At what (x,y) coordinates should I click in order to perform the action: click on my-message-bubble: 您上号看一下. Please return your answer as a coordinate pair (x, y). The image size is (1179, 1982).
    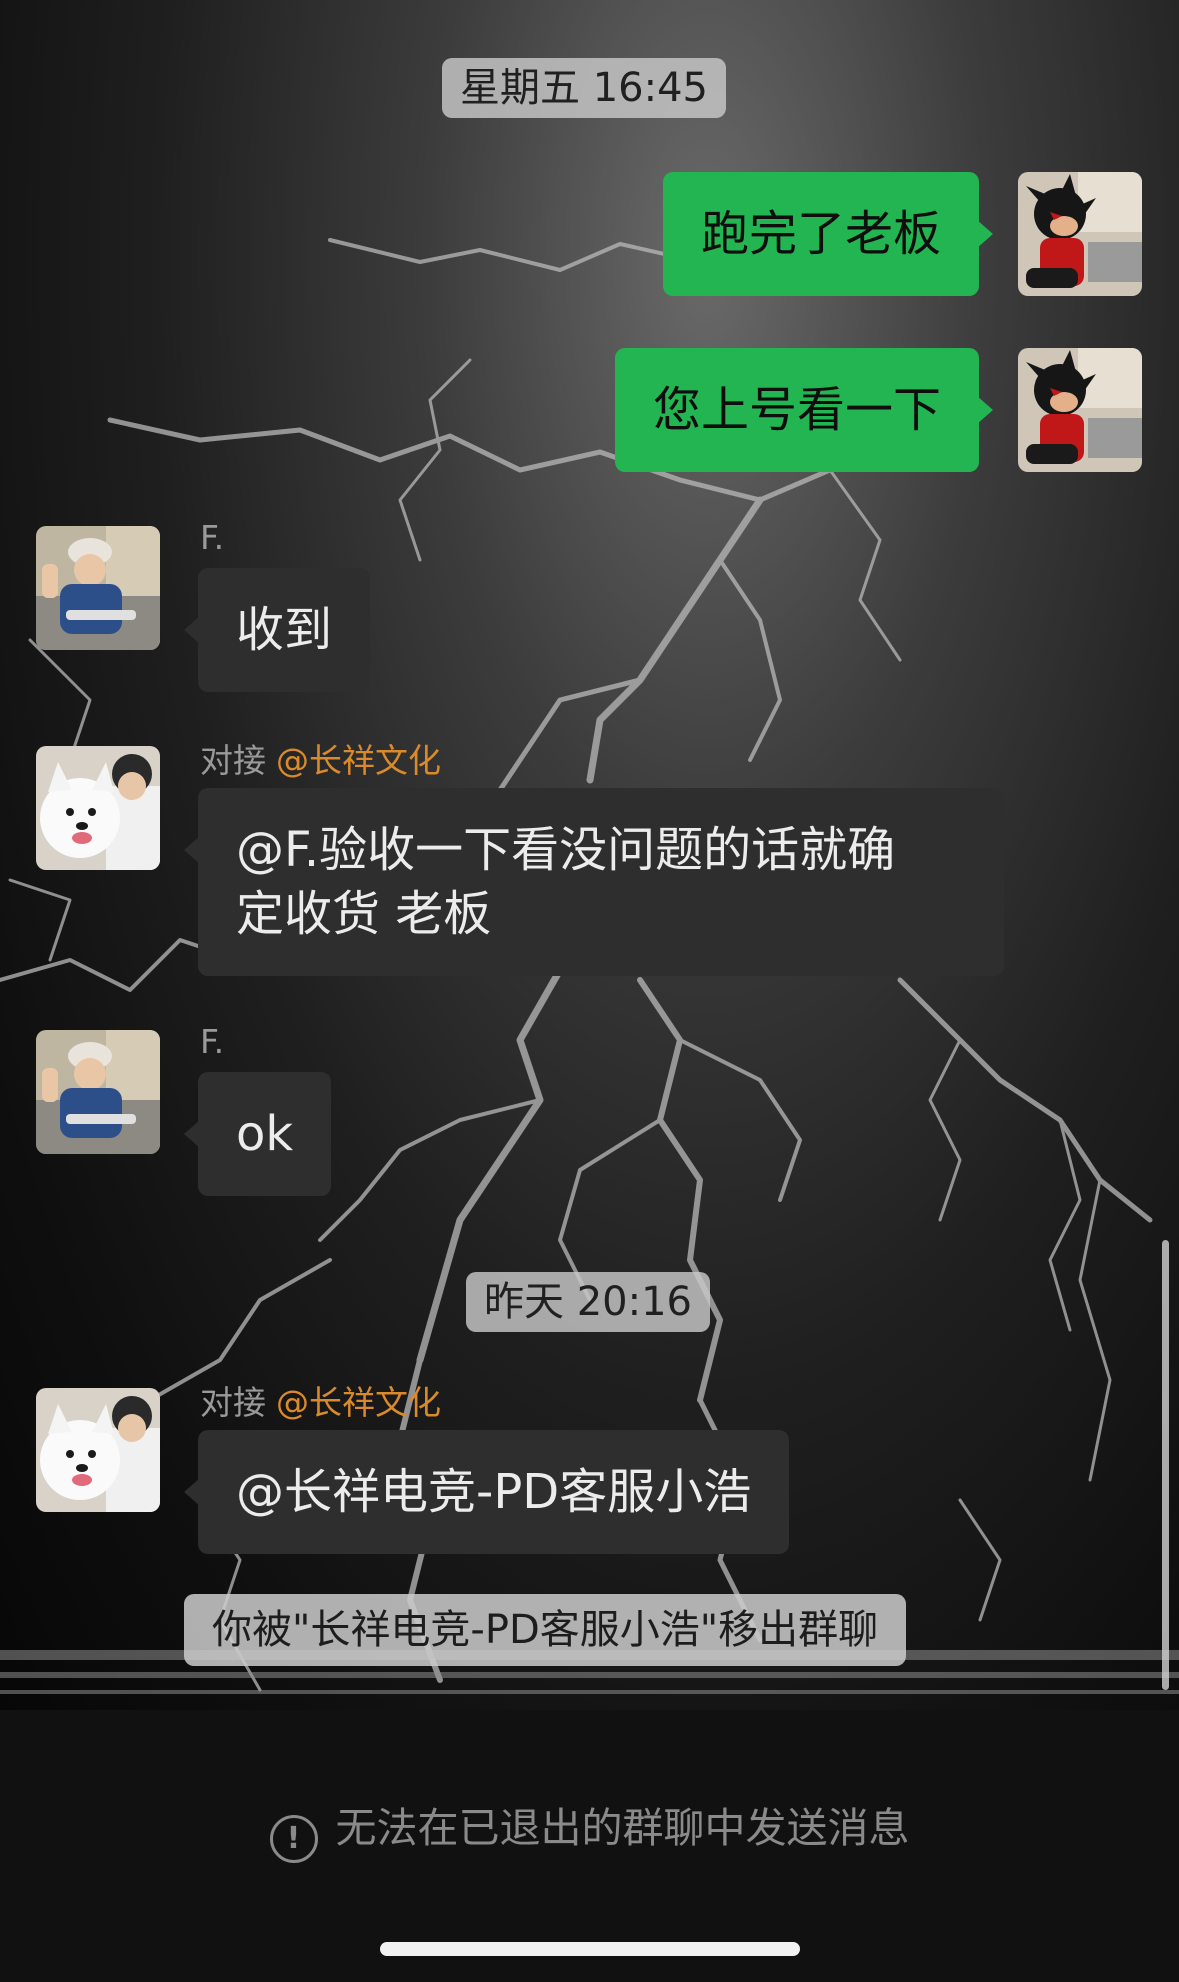
    Looking at the image, I should click on (804, 410).